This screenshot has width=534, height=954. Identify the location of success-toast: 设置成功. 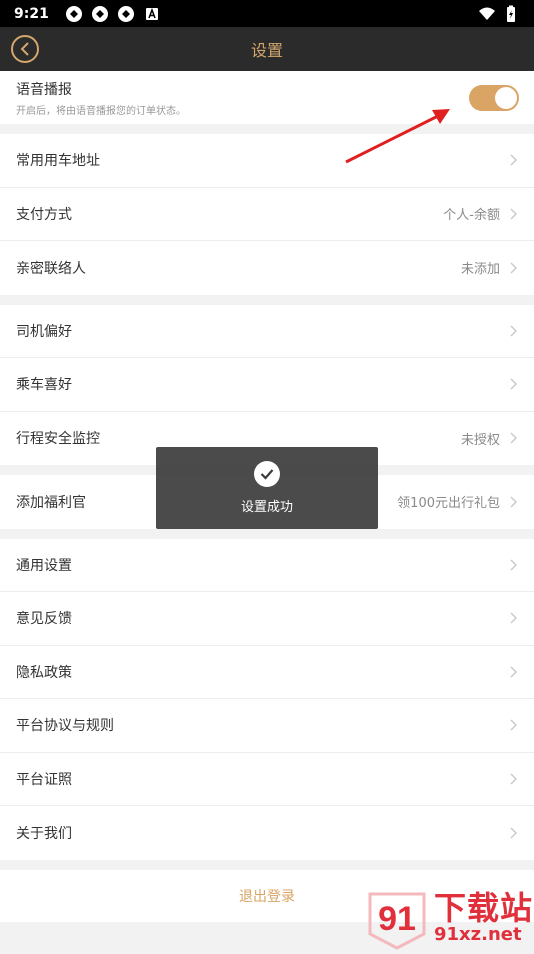
(267, 488).